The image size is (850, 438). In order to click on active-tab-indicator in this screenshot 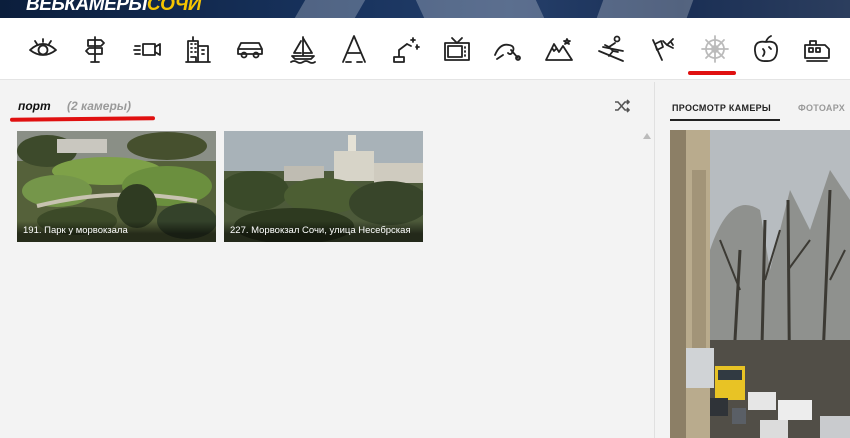, I will do `click(725, 120)`.